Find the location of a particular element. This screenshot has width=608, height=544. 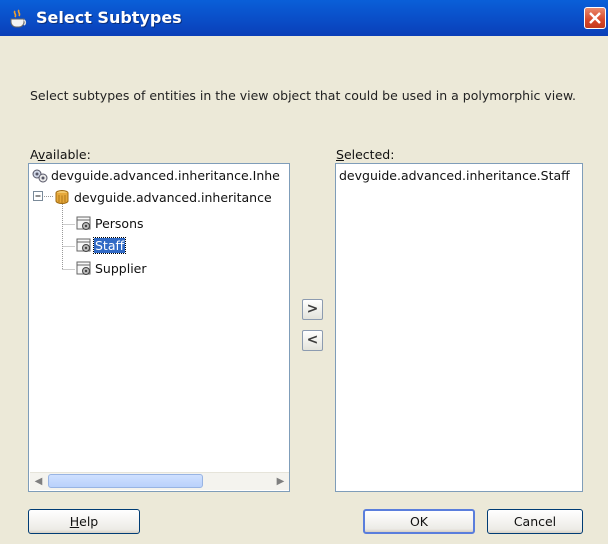

ok-button: OK is located at coordinates (419, 521).